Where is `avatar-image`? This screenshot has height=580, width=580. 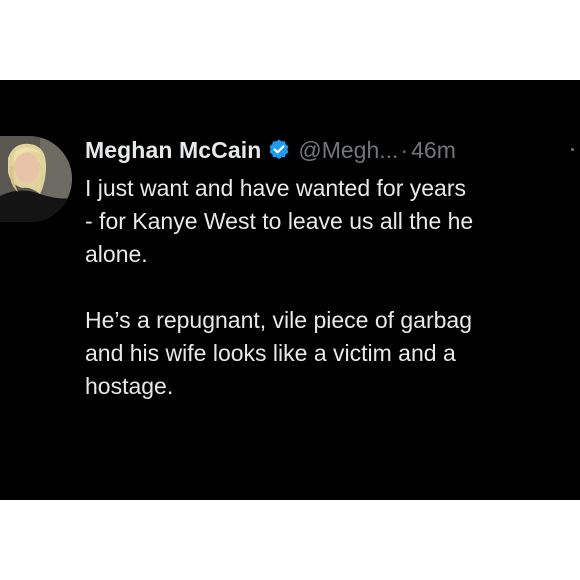
avatar-image is located at coordinates (36, 179).